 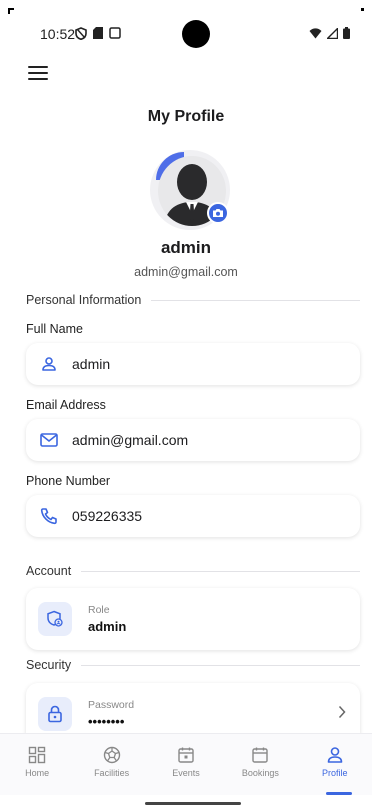 I want to click on page-title: My Profile, so click(x=186, y=116).